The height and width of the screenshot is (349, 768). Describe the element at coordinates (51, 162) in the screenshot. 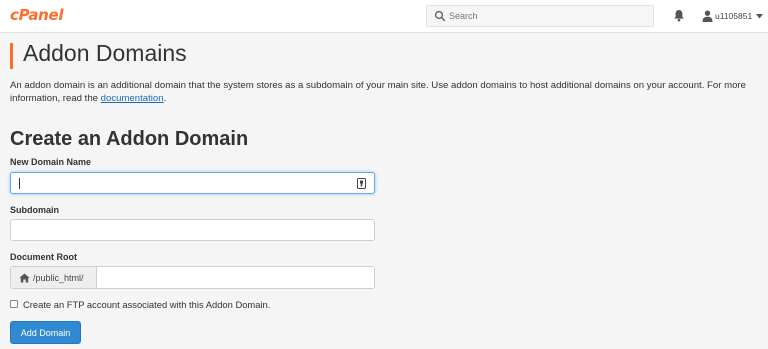

I see `new-domain-label: New Domain Name` at that location.